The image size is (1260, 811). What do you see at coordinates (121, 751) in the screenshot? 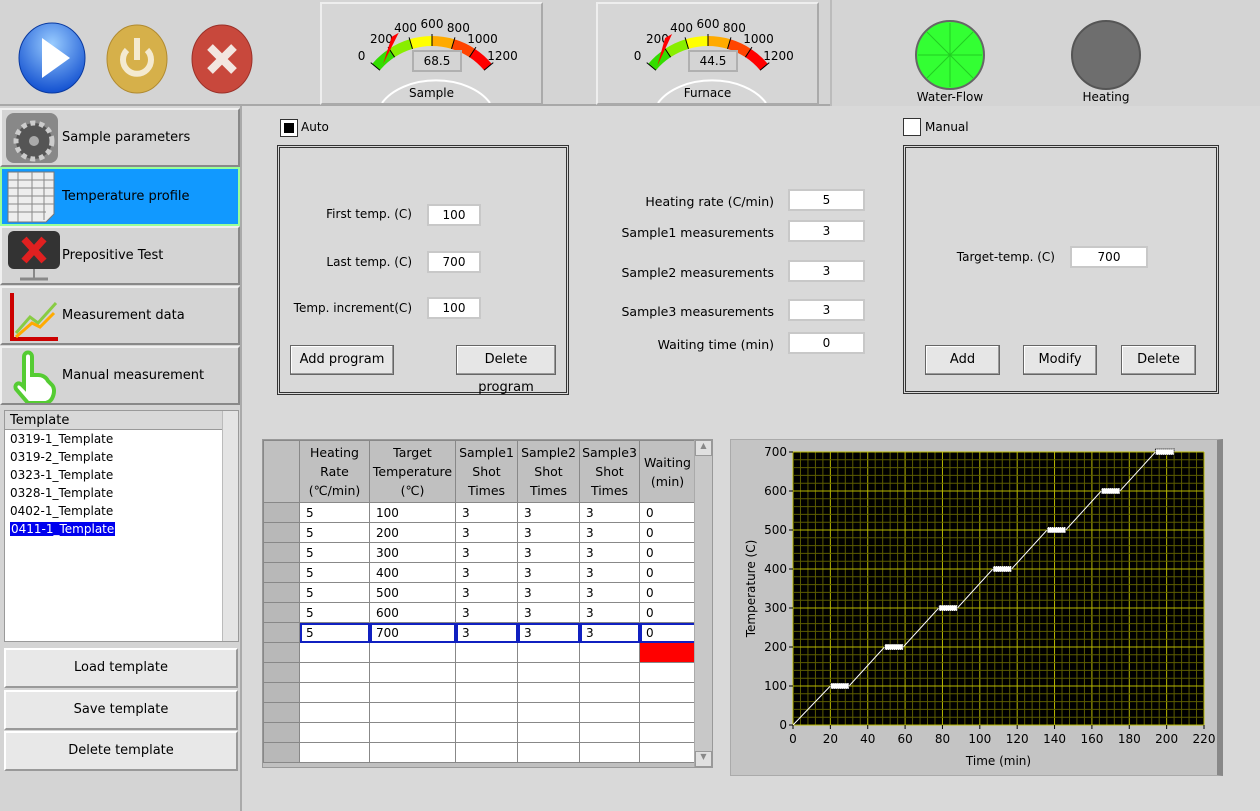
I see `delete-template-button: Delete template` at bounding box center [121, 751].